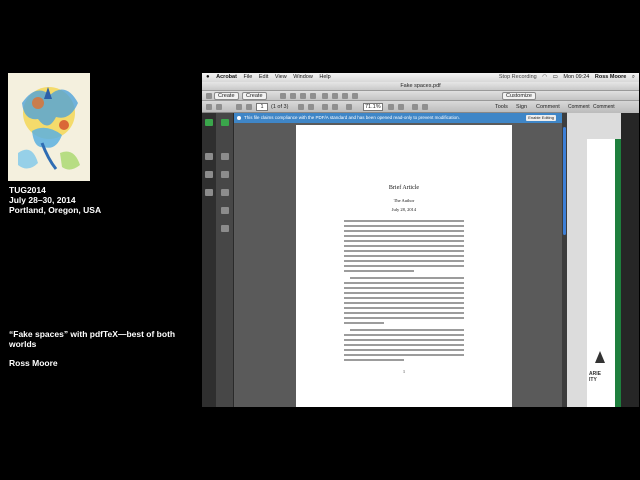  What do you see at coordinates (401, 107) in the screenshot?
I see `fit-width-icon` at bounding box center [401, 107].